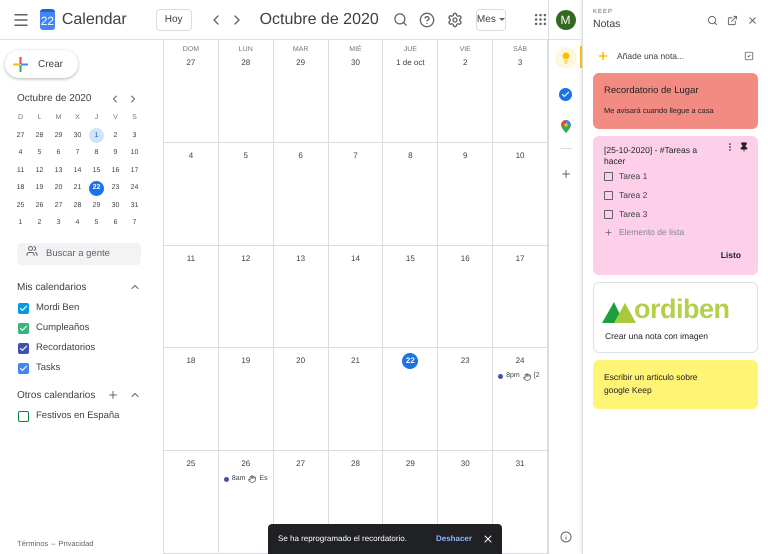 Image resolution: width=768 pixels, height=554 pixels. I want to click on external-link-icon, so click(732, 20).